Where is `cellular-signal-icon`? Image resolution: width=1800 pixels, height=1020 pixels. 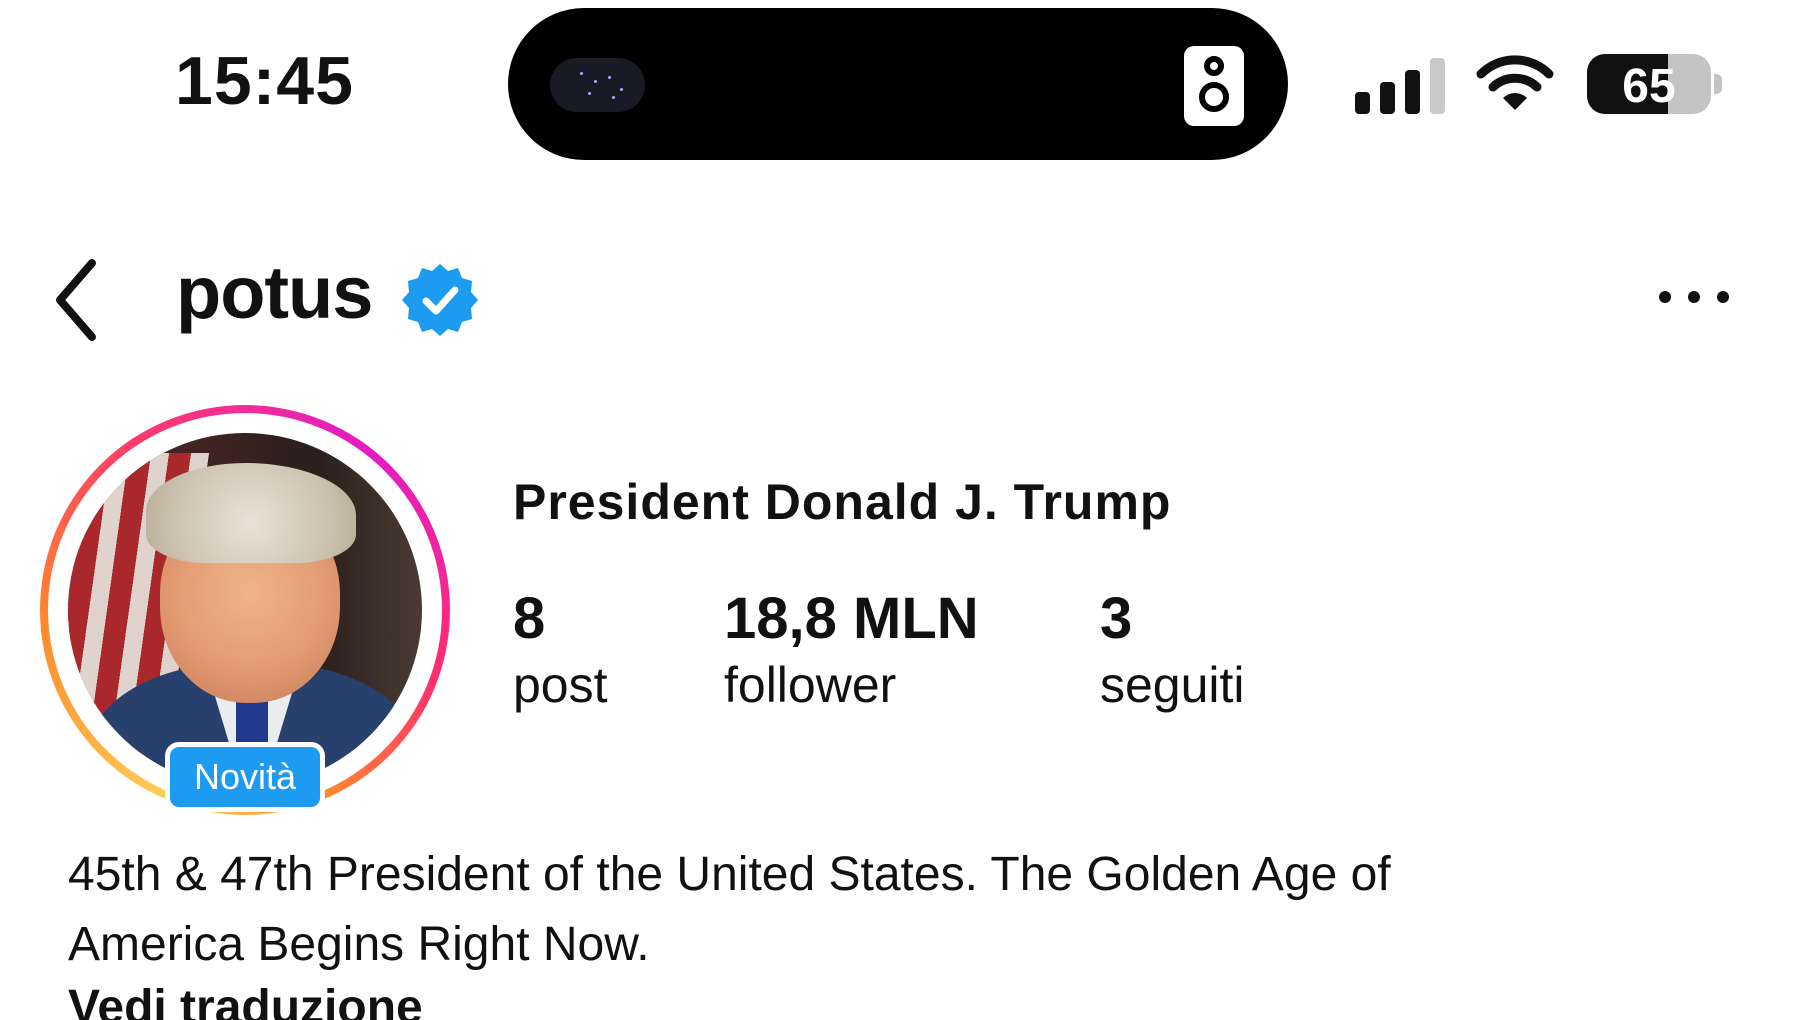 cellular-signal-icon is located at coordinates (1401, 86).